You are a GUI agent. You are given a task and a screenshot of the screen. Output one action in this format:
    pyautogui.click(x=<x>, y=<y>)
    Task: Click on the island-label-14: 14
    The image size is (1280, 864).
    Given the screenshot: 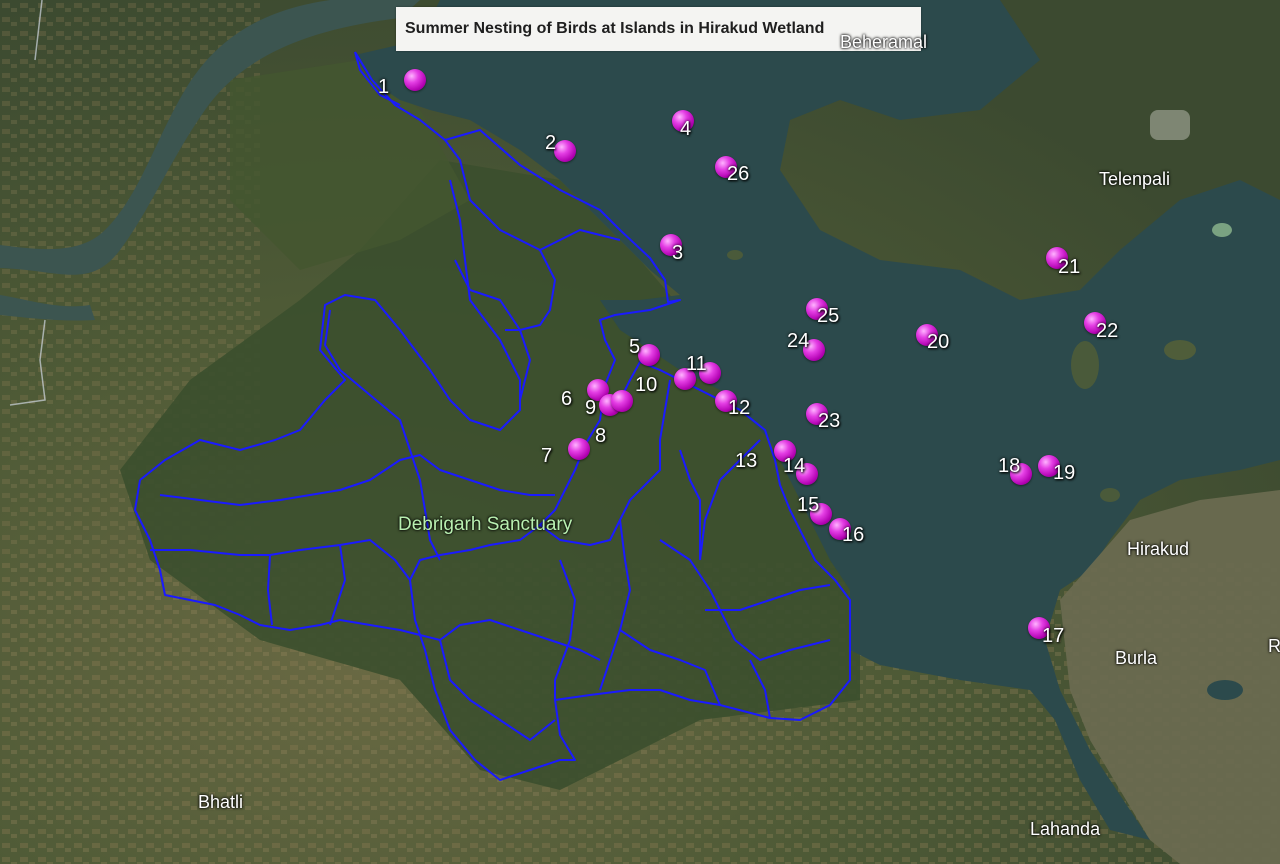 What is the action you would take?
    pyautogui.click(x=794, y=466)
    